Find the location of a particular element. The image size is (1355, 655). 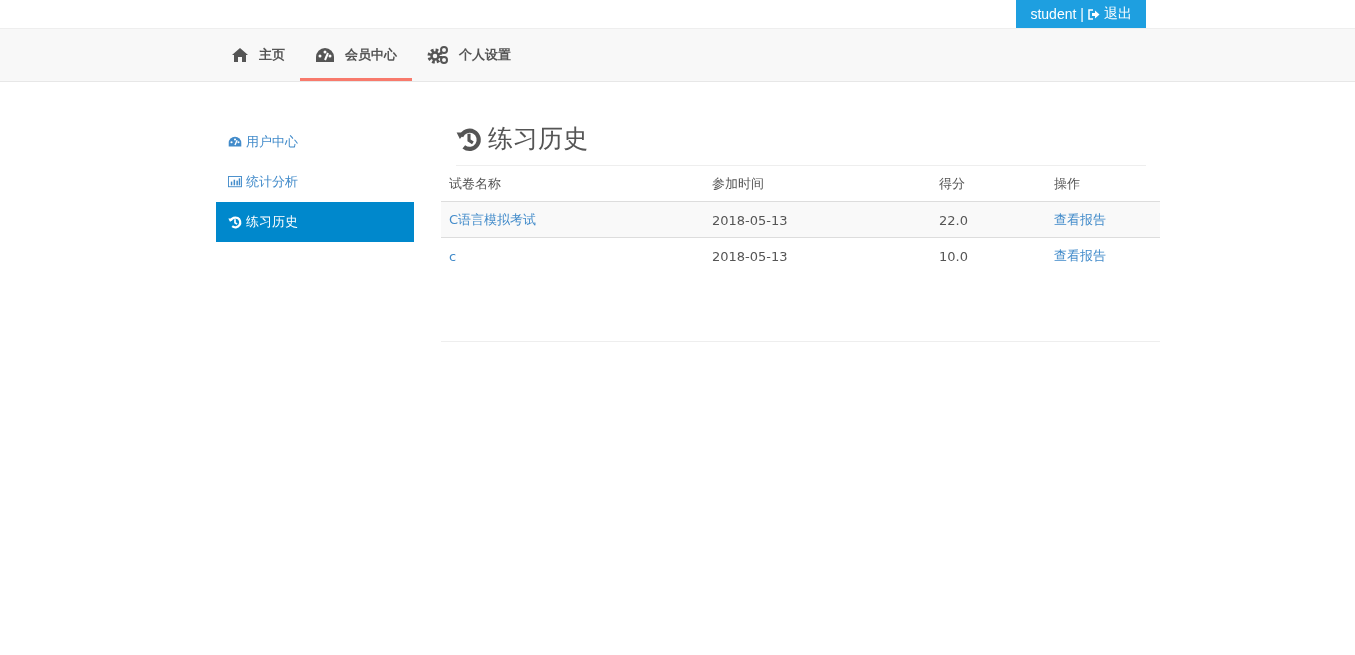

history-icon is located at coordinates (235, 222).